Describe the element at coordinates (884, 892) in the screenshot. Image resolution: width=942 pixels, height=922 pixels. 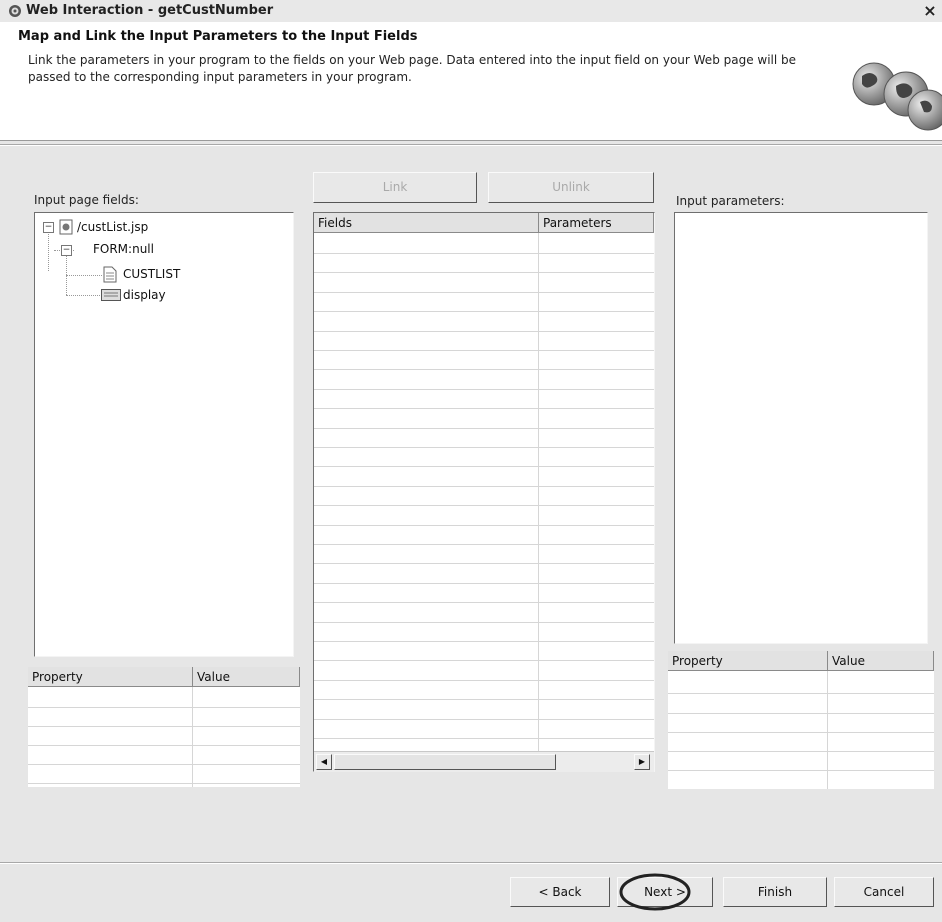
I see `cancel-button: Cancel` at that location.